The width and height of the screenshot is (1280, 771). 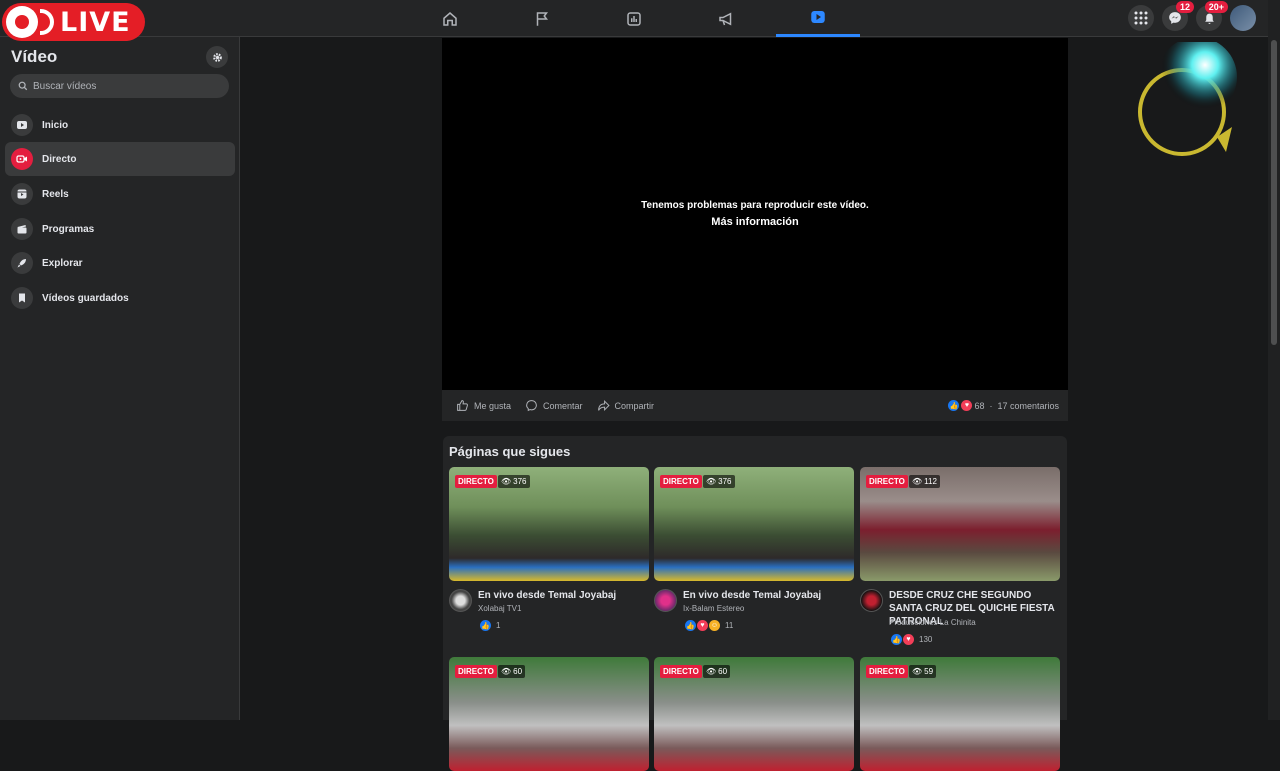 I want to click on account-avatar, so click(x=1243, y=18).